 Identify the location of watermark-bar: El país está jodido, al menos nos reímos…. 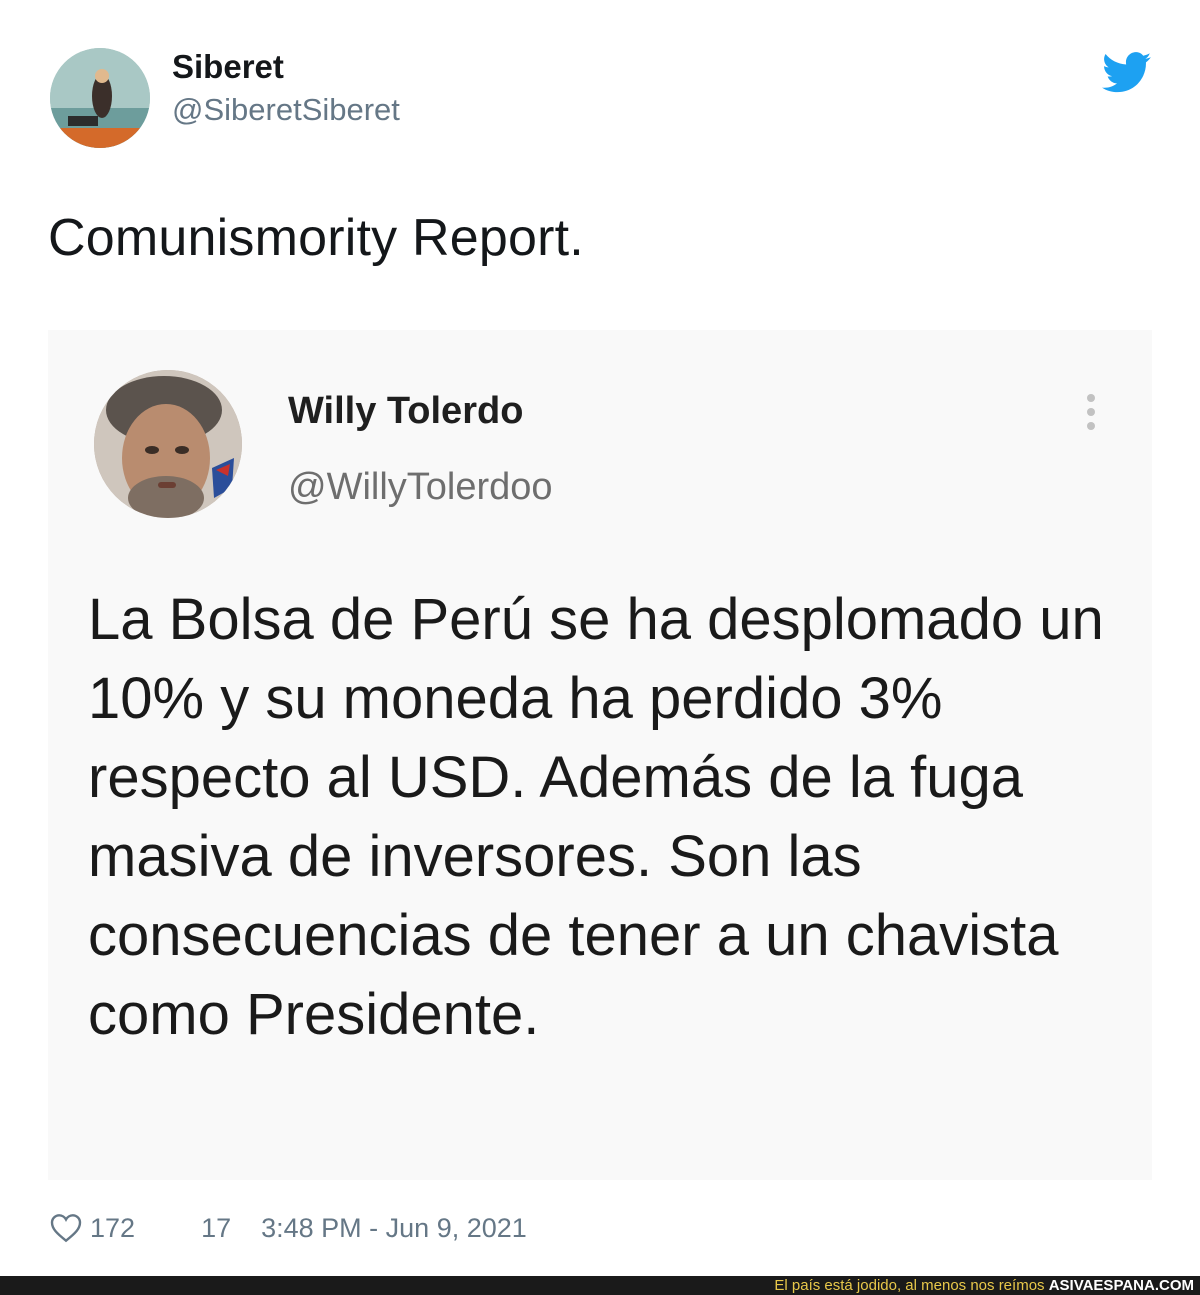
(600, 1285).